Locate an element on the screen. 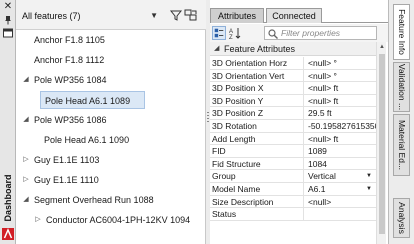 Image resolution: width=414 pixels, height=244 pixels. tree-item: ◢ Segment Overhead Run 1088 is located at coordinates (111, 200).